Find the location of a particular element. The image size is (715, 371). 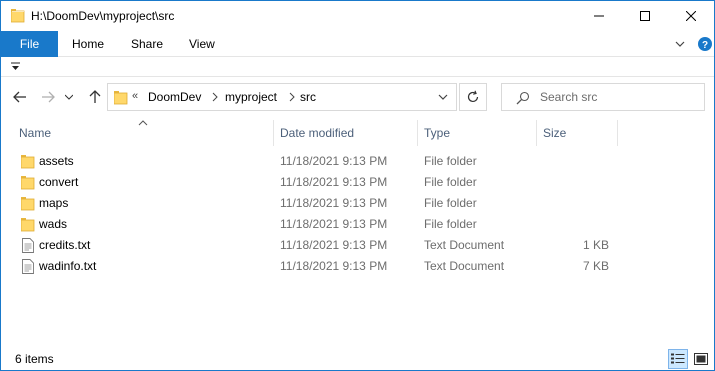

details-view-button is located at coordinates (678, 359).